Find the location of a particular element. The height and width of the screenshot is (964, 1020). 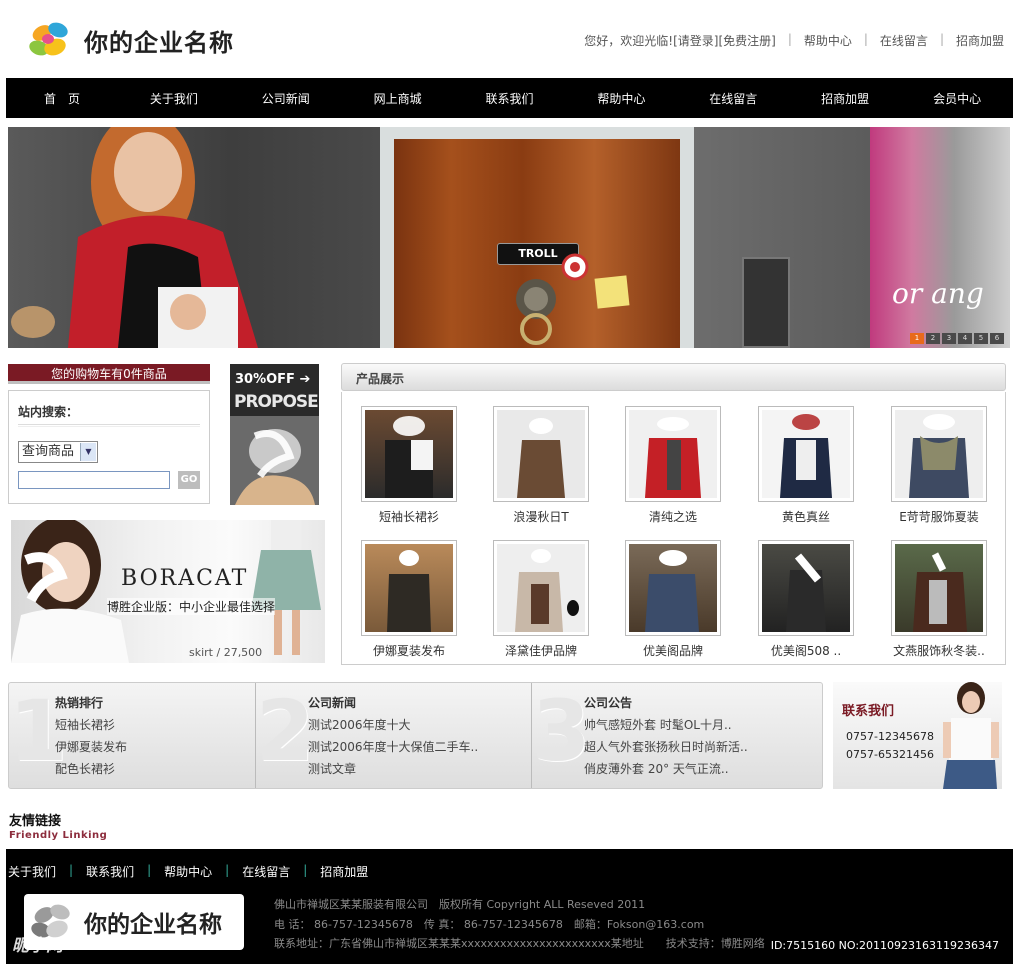

banner-page-5: 5 is located at coordinates (981, 338).